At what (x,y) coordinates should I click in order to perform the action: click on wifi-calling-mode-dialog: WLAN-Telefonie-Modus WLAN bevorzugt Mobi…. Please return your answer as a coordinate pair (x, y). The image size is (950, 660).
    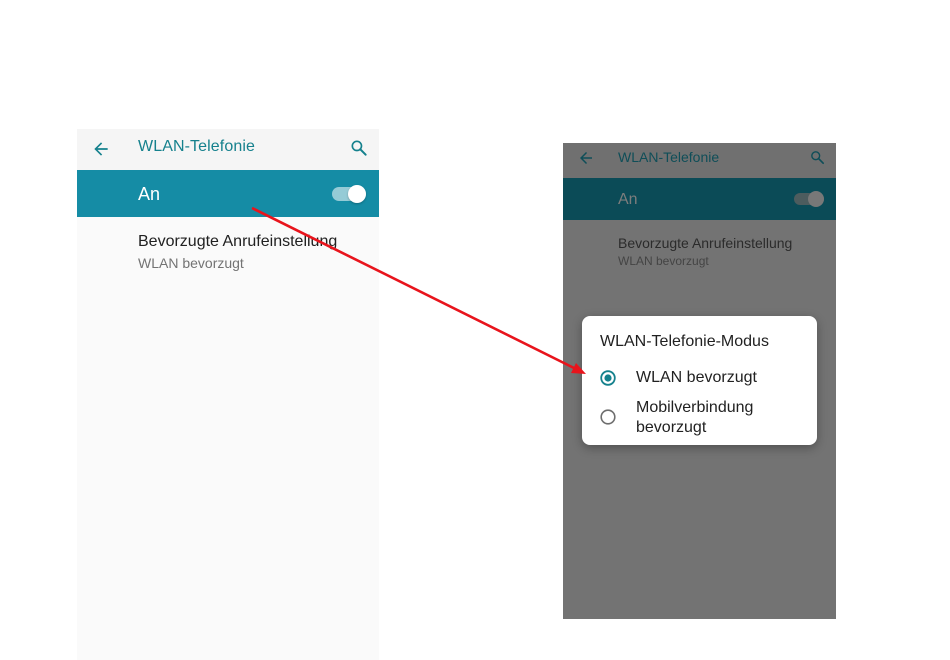
    Looking at the image, I should click on (699, 380).